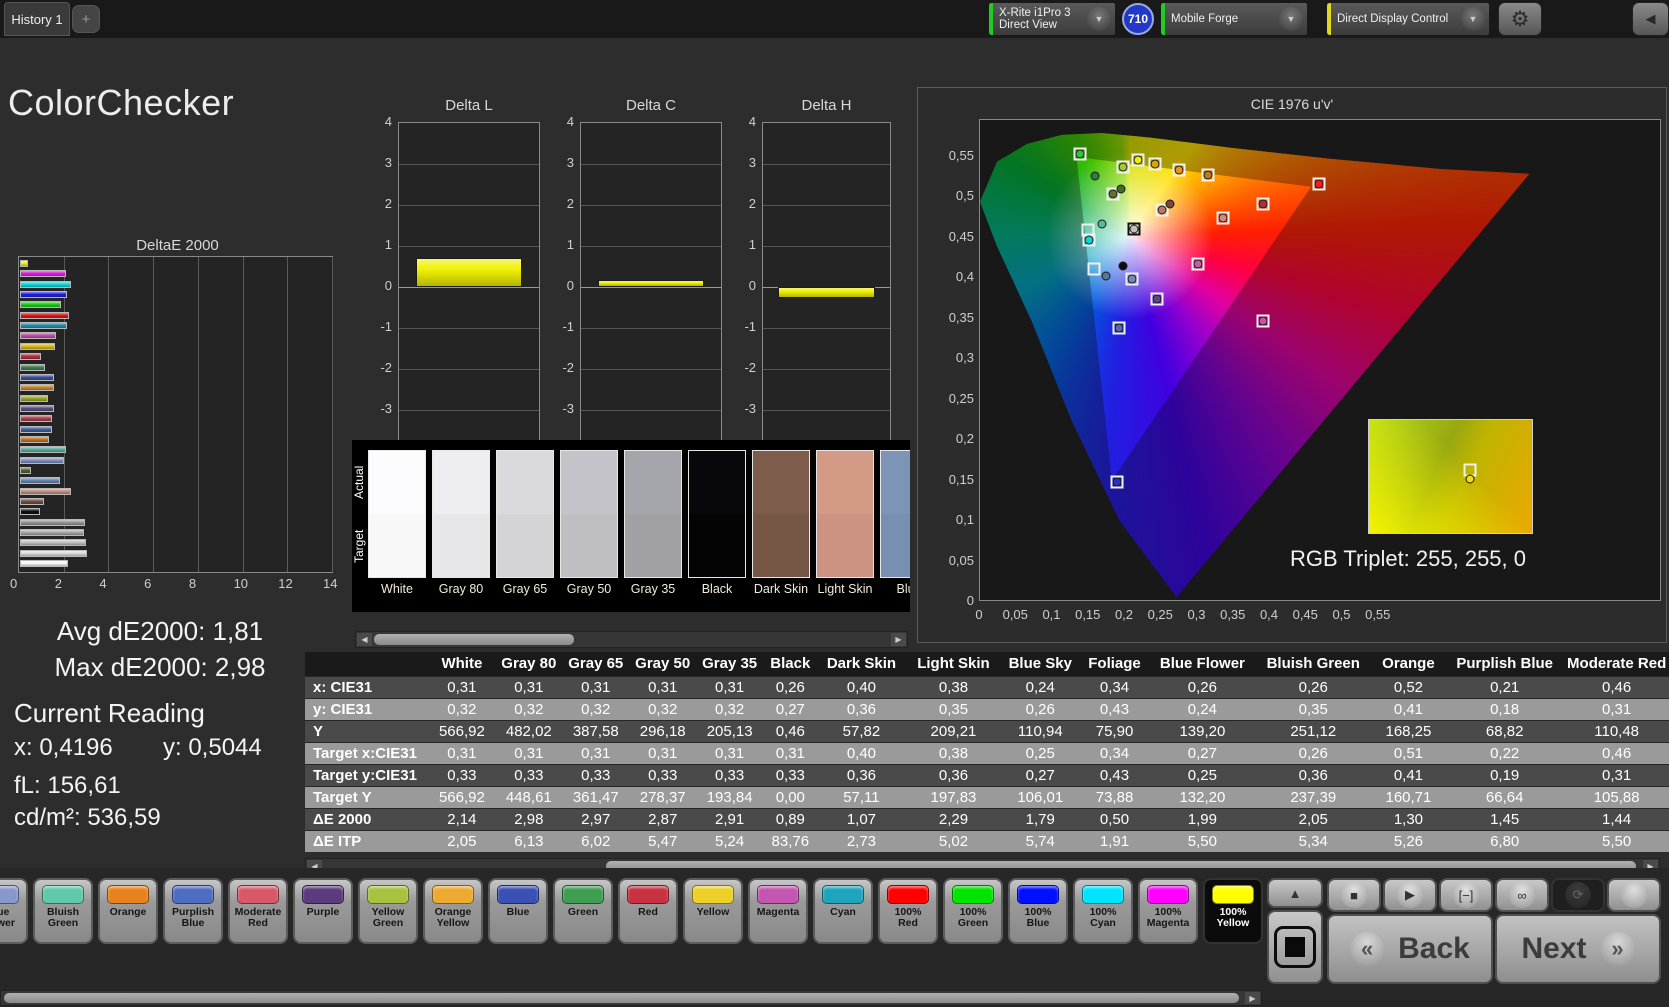 Image resolution: width=1669 pixels, height=1007 pixels. What do you see at coordinates (1234, 19) in the screenshot?
I see `source-dropdown: Mobile Forge ▼` at bounding box center [1234, 19].